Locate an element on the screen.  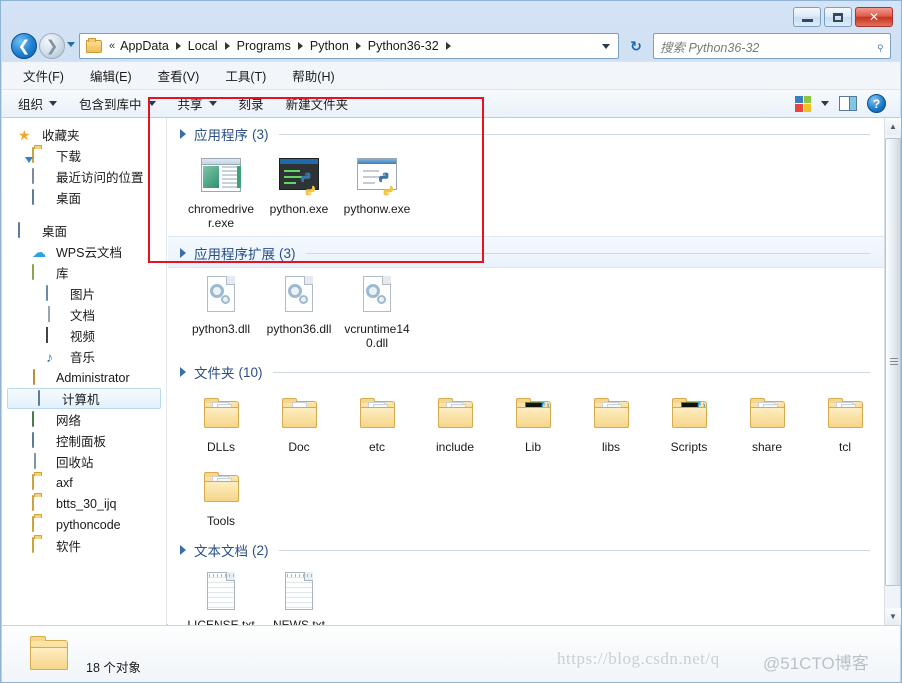
organize-button: 组织 is located at coordinates (38, 103).